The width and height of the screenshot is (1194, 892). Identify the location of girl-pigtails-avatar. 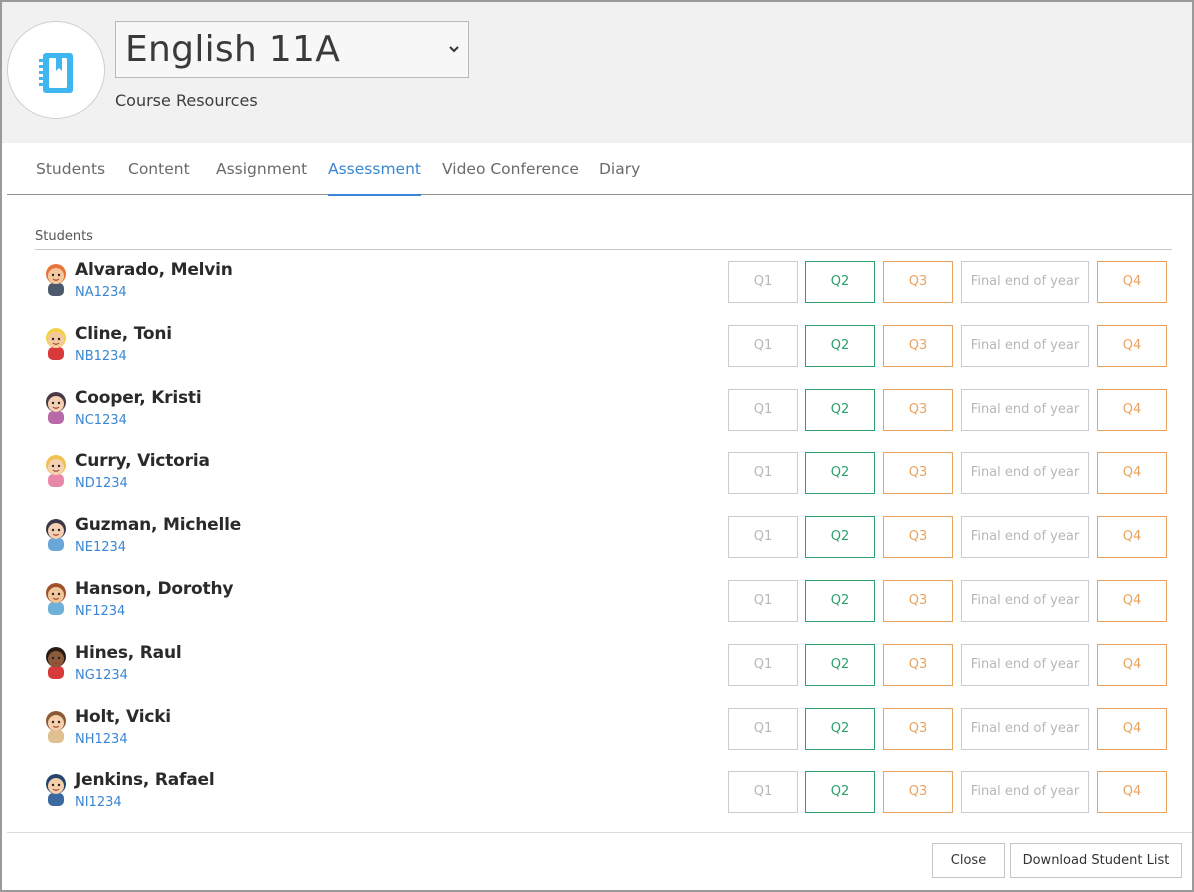
(56, 408).